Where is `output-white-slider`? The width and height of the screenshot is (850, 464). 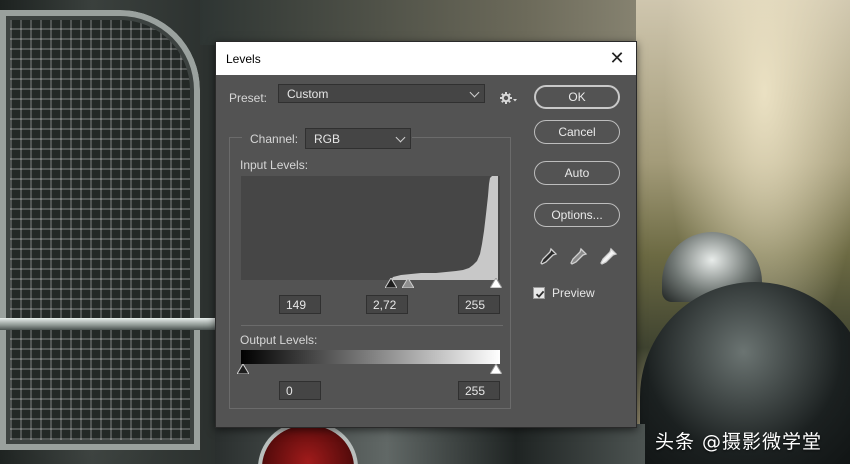 output-white-slider is located at coordinates (496, 369).